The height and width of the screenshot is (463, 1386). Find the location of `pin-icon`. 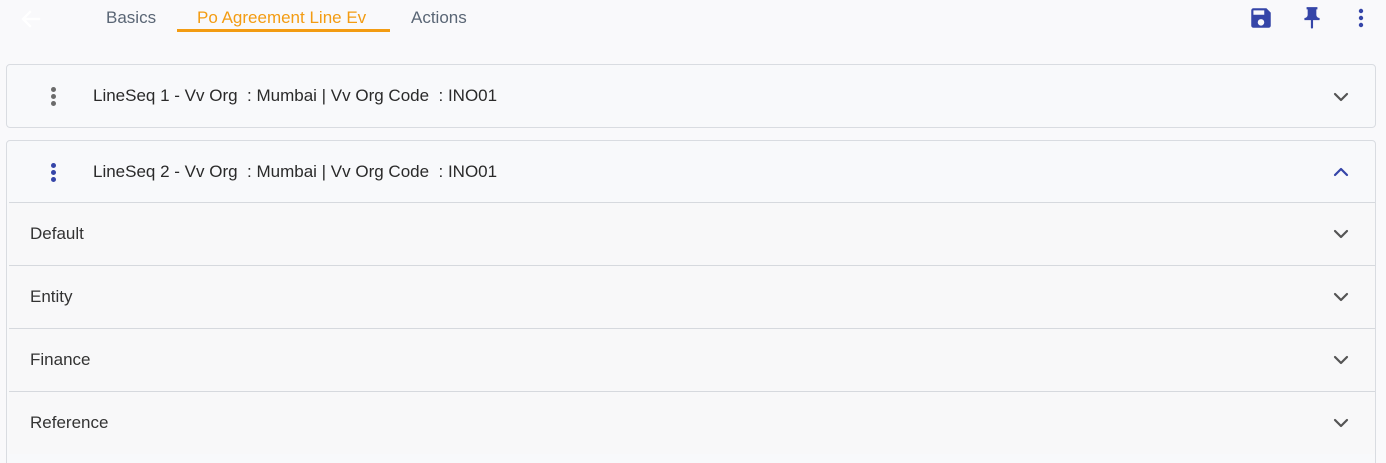

pin-icon is located at coordinates (1312, 18).